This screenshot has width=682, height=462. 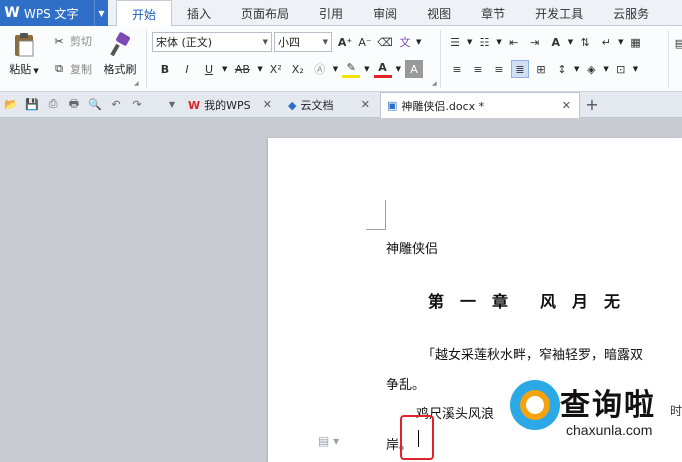 I want to click on doc-chapter-heading: 第 一 章 风 月 无, so click(x=524, y=300).